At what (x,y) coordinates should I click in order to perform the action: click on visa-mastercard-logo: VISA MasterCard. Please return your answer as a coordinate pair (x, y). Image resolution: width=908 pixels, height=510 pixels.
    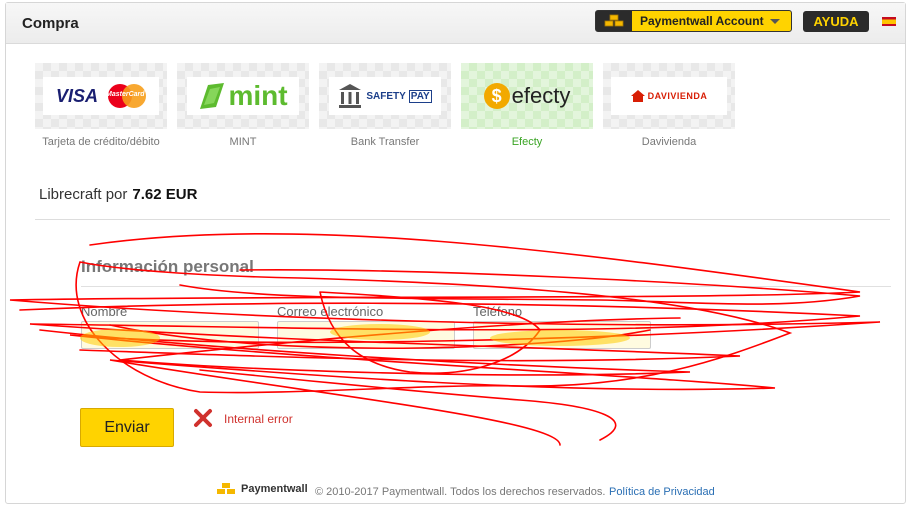
    Looking at the image, I should click on (101, 96).